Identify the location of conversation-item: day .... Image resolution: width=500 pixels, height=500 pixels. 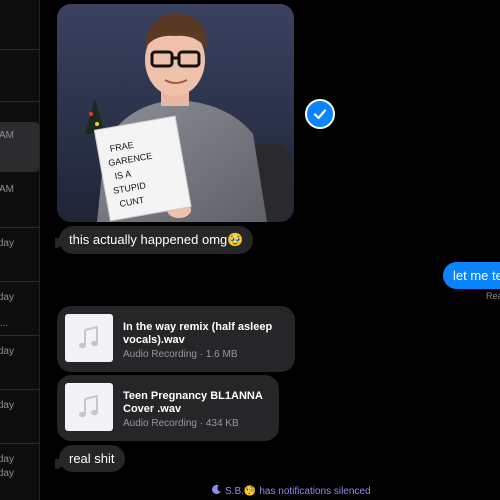
(19, 311).